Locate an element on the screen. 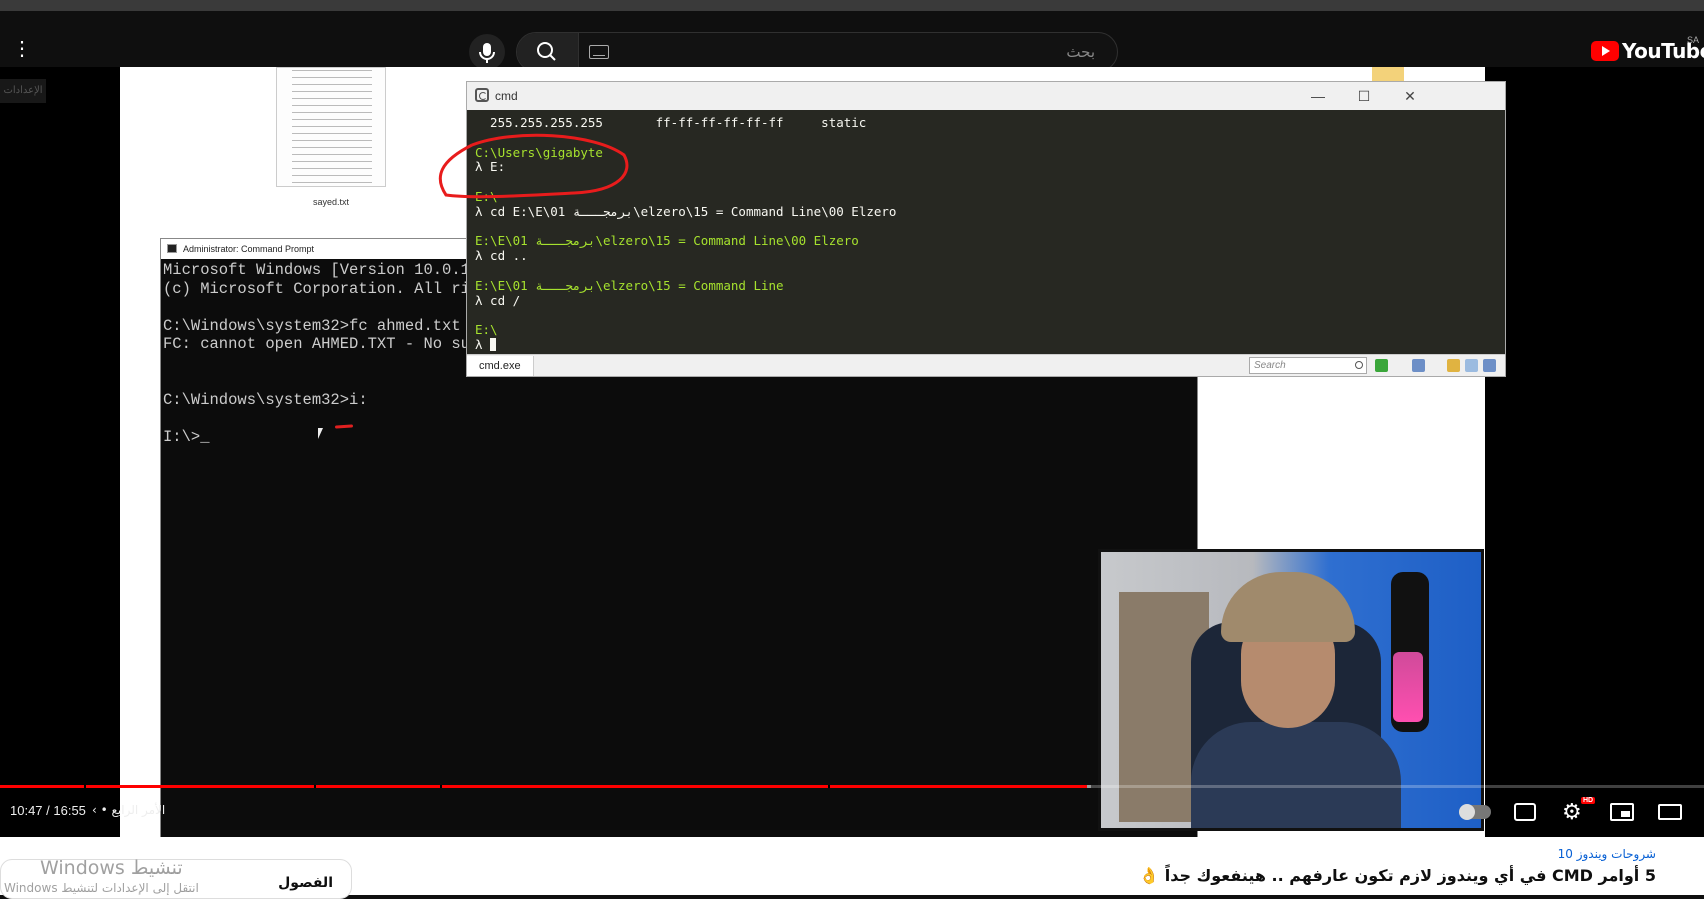  miniplayer-icon is located at coordinates (1622, 812).